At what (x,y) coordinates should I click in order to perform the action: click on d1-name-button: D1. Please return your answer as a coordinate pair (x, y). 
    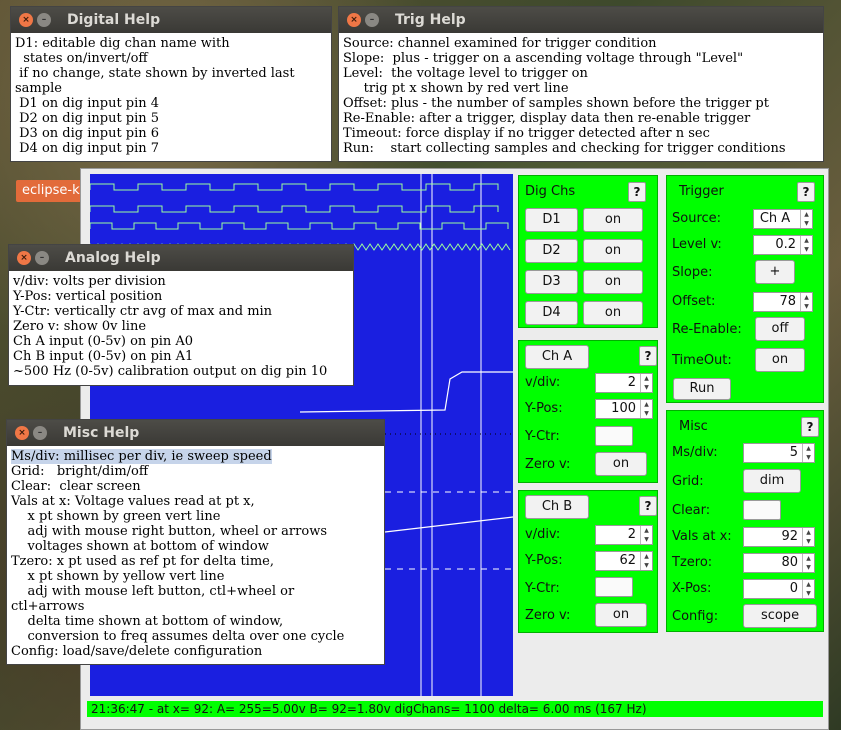
    Looking at the image, I should click on (551, 220).